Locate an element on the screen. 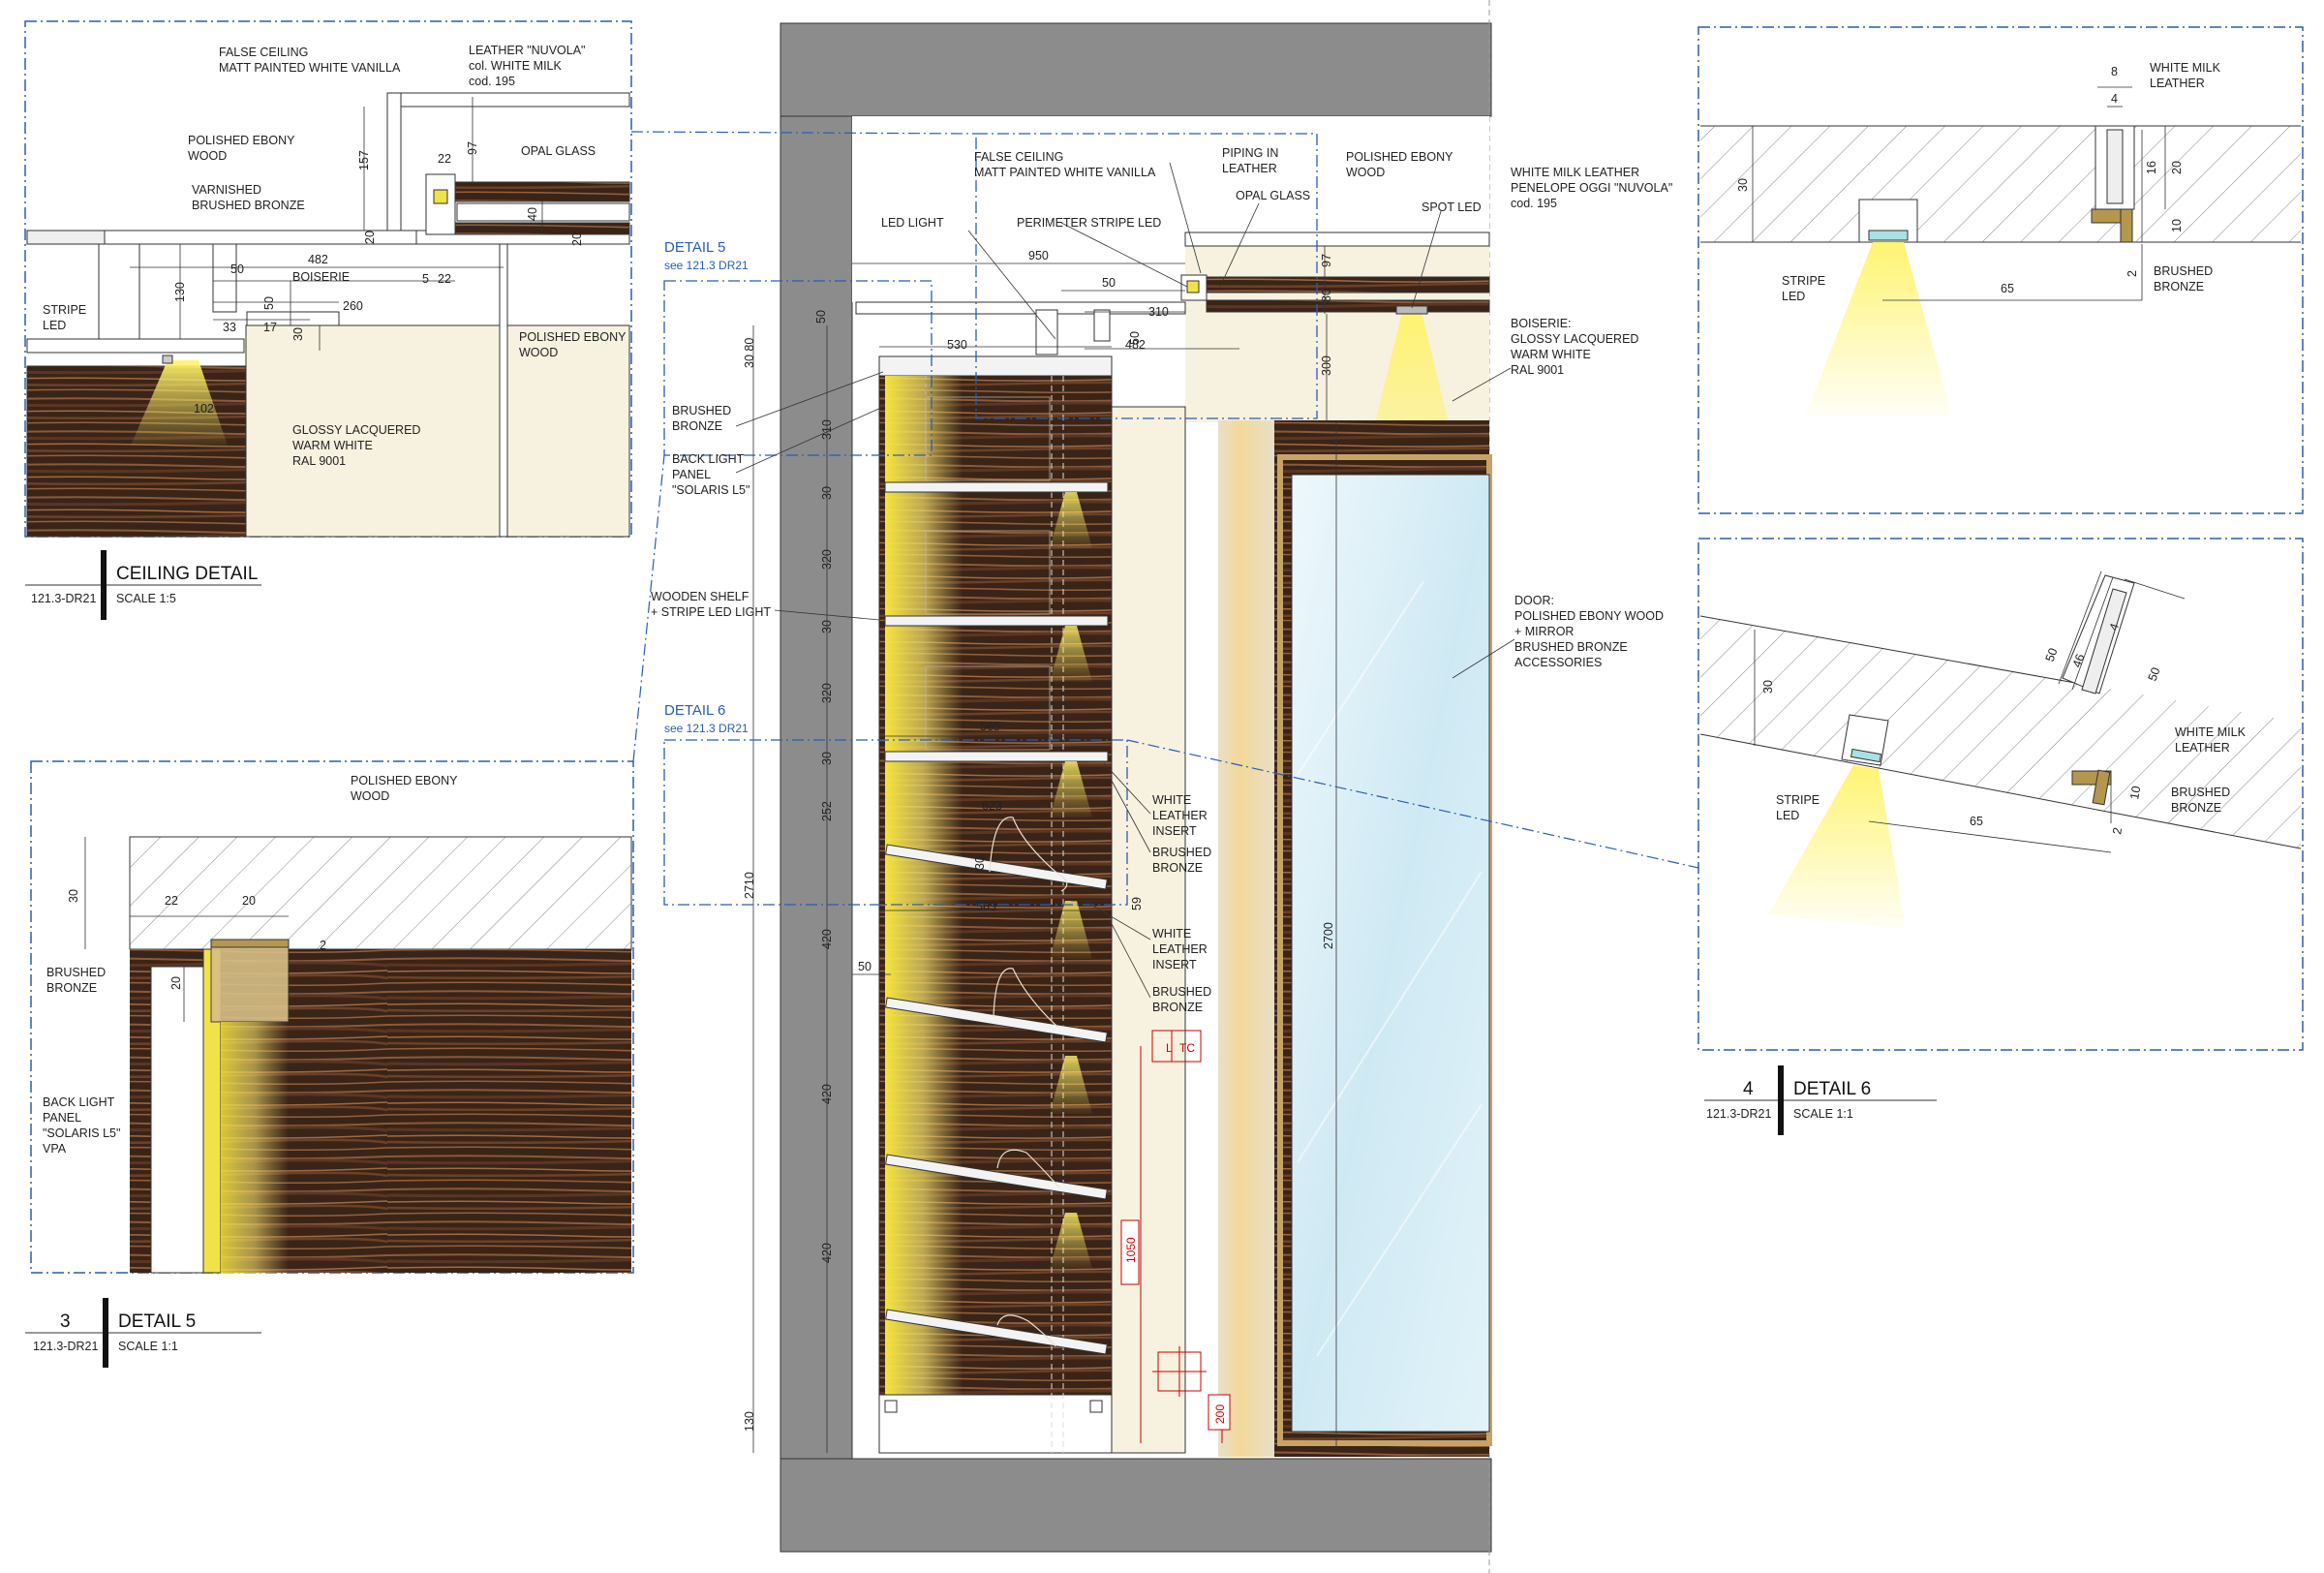 This screenshot has width=2324, height=1573. elev-wl-label-3: INSERT is located at coordinates (1174, 831).